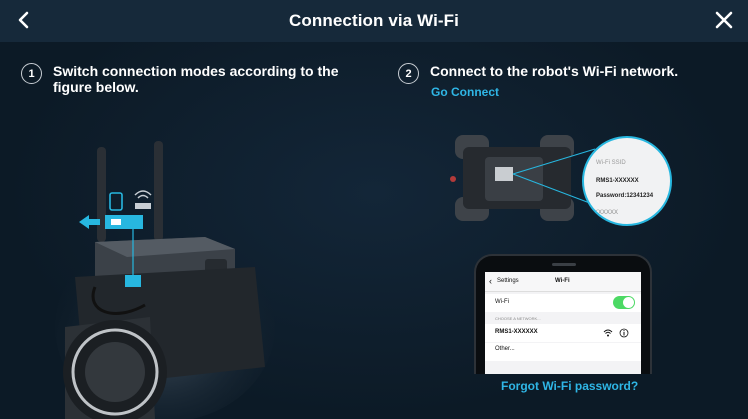 The height and width of the screenshot is (419, 748). What do you see at coordinates (516, 332) in the screenshot?
I see `network-name: RMS1-XXXXXX` at bounding box center [516, 332].